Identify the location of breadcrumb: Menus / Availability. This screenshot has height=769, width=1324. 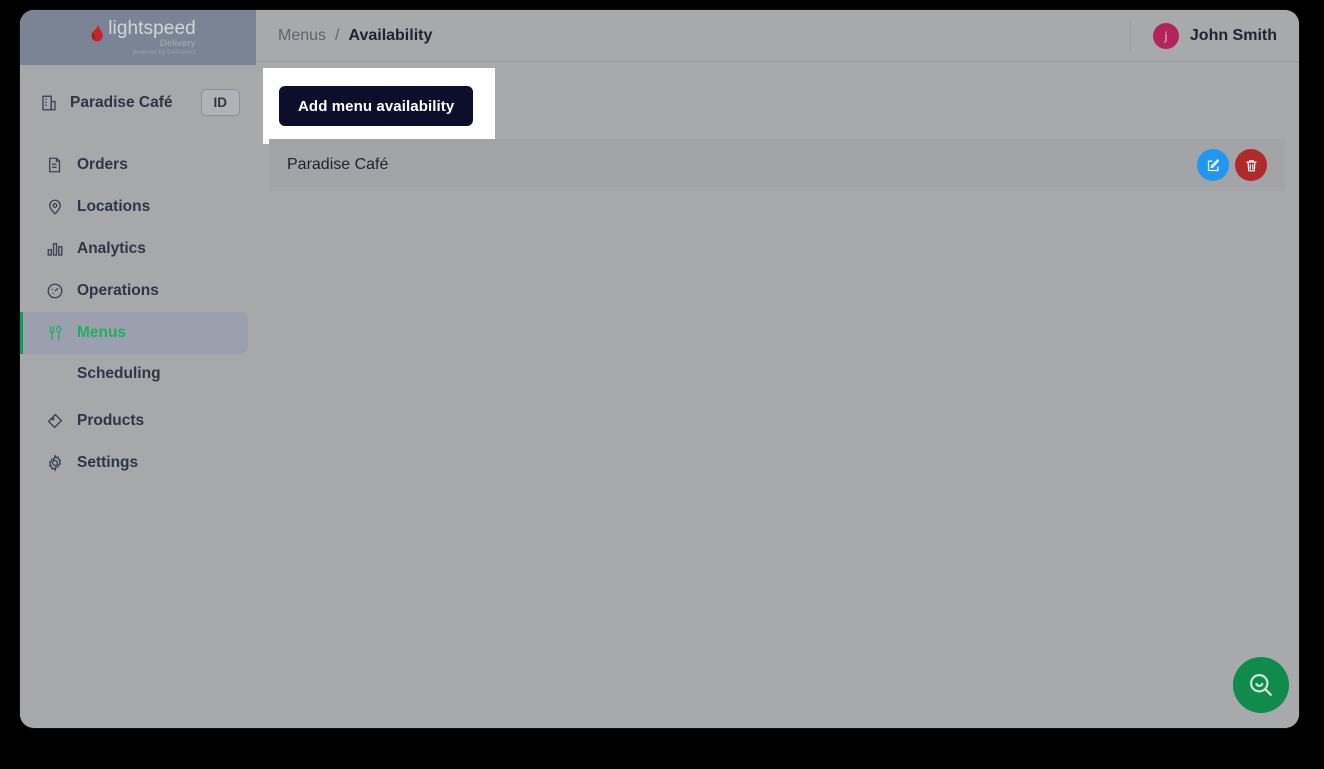
(355, 36).